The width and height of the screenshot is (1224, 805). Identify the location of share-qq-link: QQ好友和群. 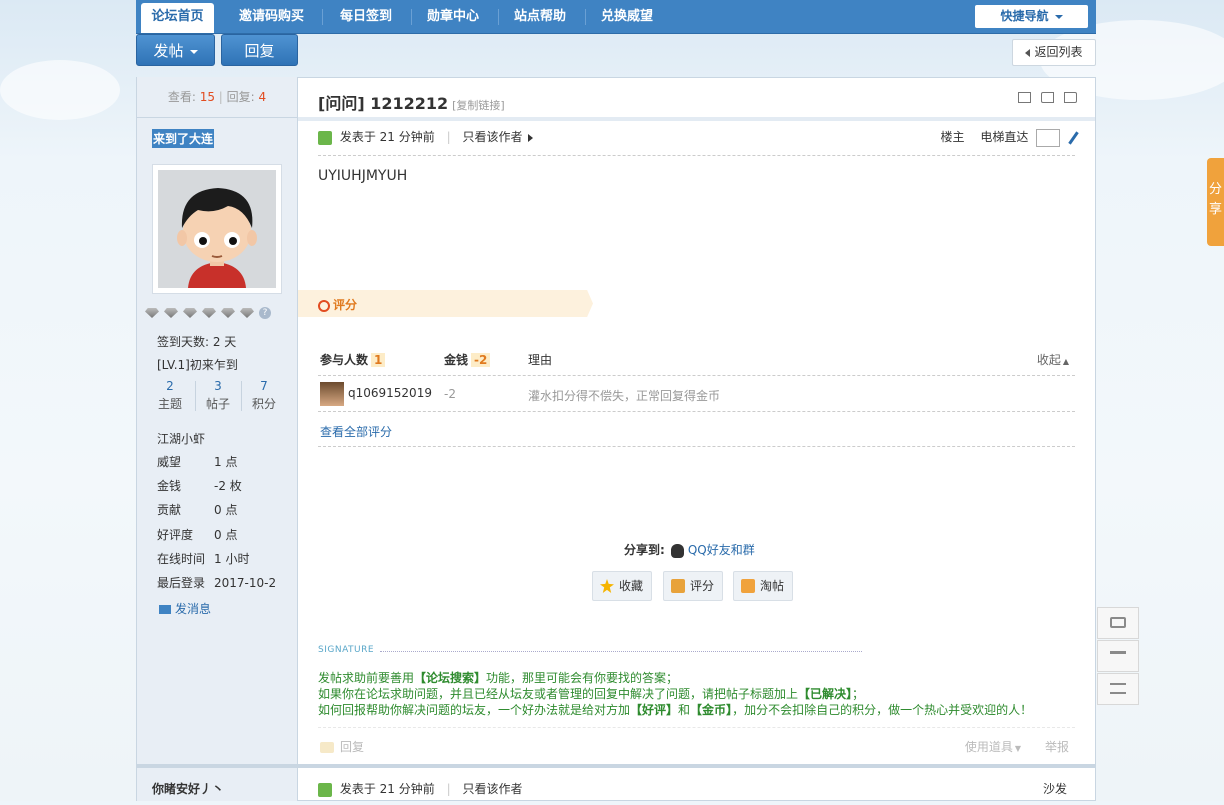
(721, 550).